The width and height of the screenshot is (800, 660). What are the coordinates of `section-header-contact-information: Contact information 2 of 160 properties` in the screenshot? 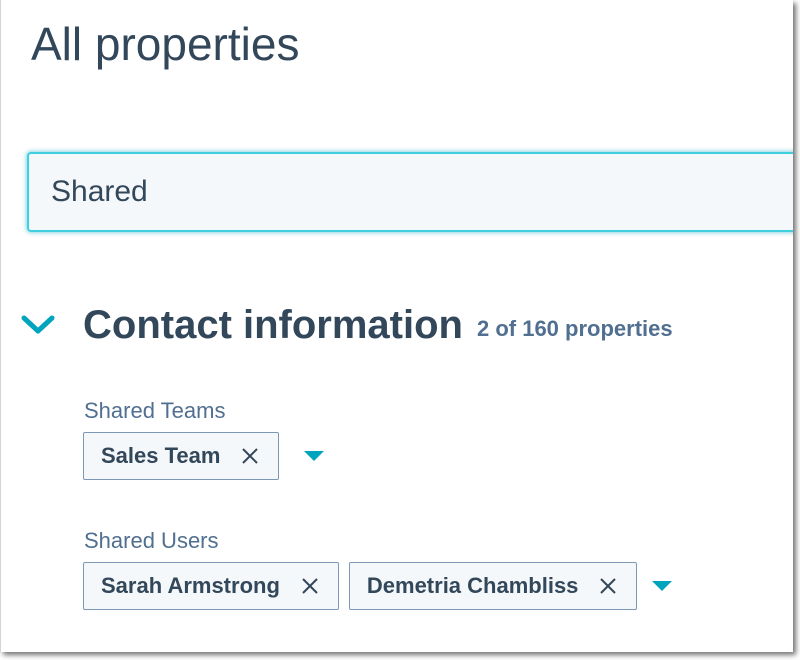 It's located at (347, 325).